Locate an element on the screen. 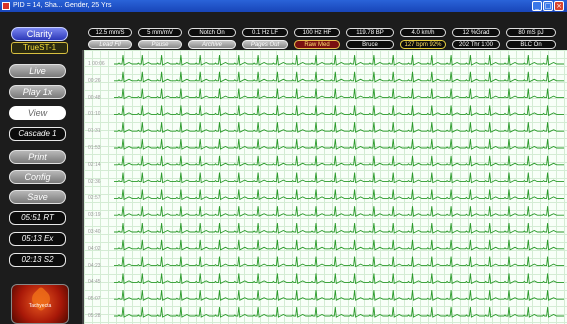  raw-med-button: Raw Med is located at coordinates (317, 44).